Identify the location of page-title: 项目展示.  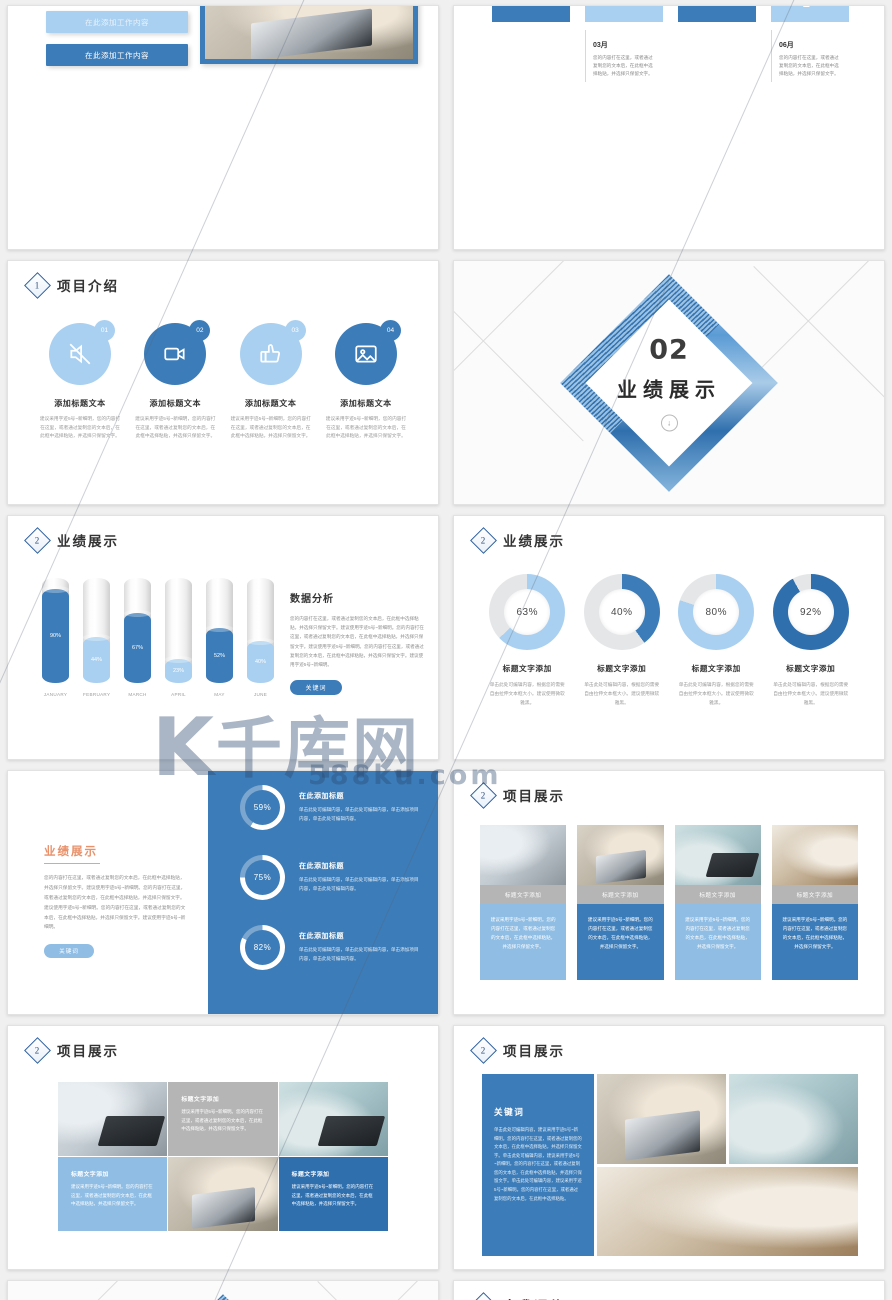
(88, 1051).